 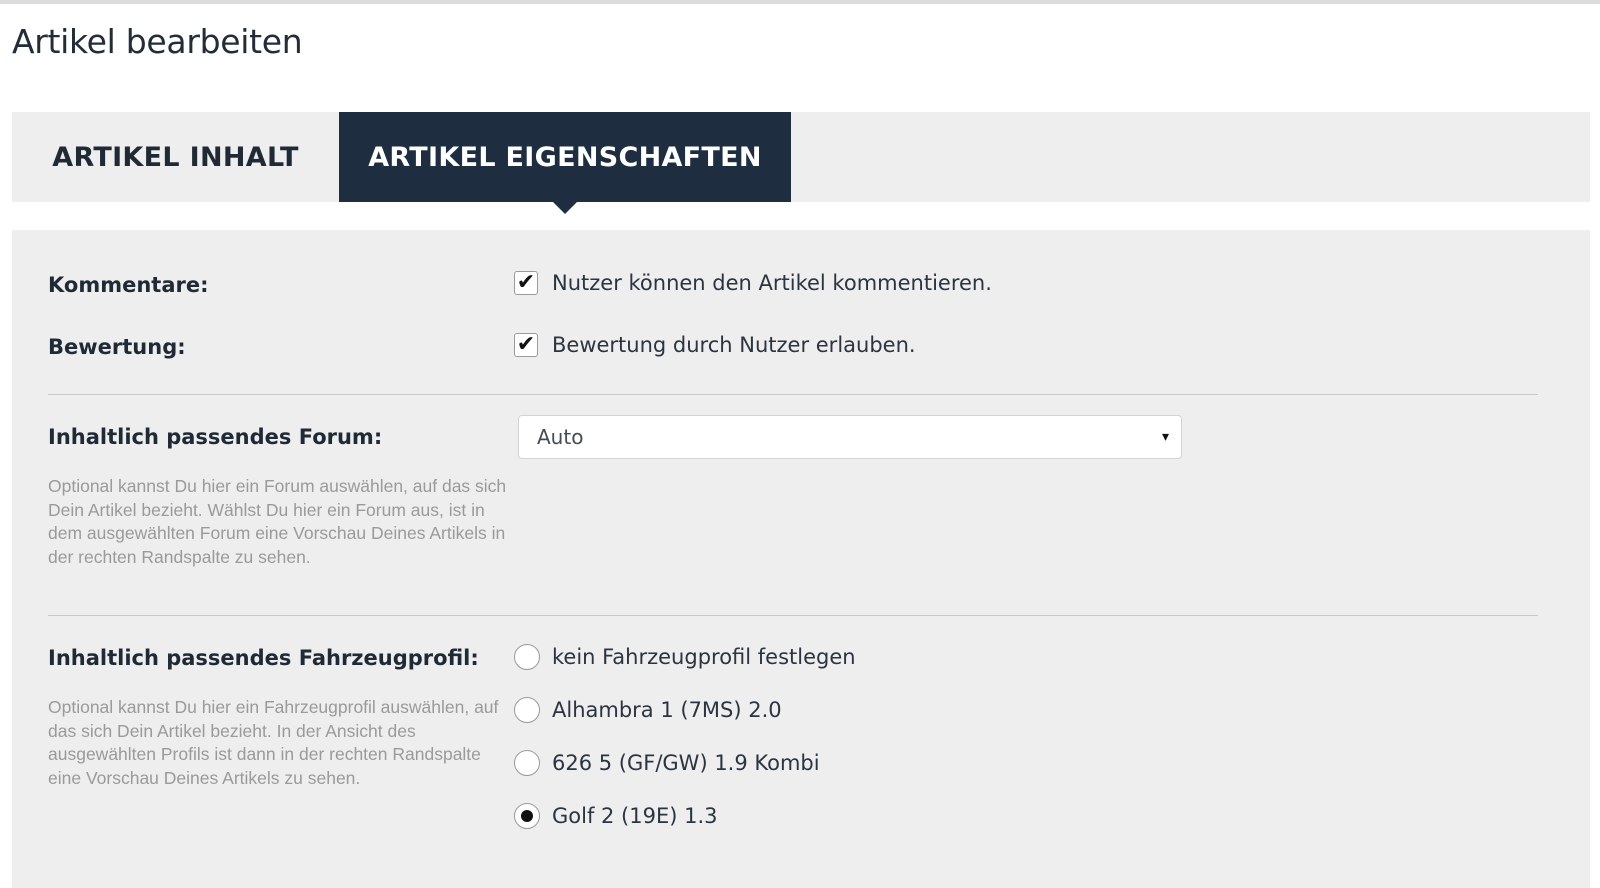 I want to click on vehicle-option: kein Fahrzeugprofil festlegen, so click(x=685, y=657).